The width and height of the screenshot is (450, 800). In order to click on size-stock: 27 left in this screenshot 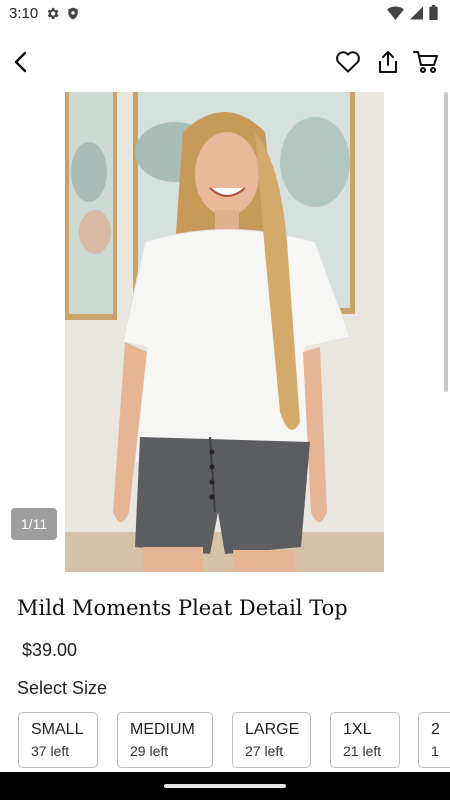, I will do `click(264, 751)`.